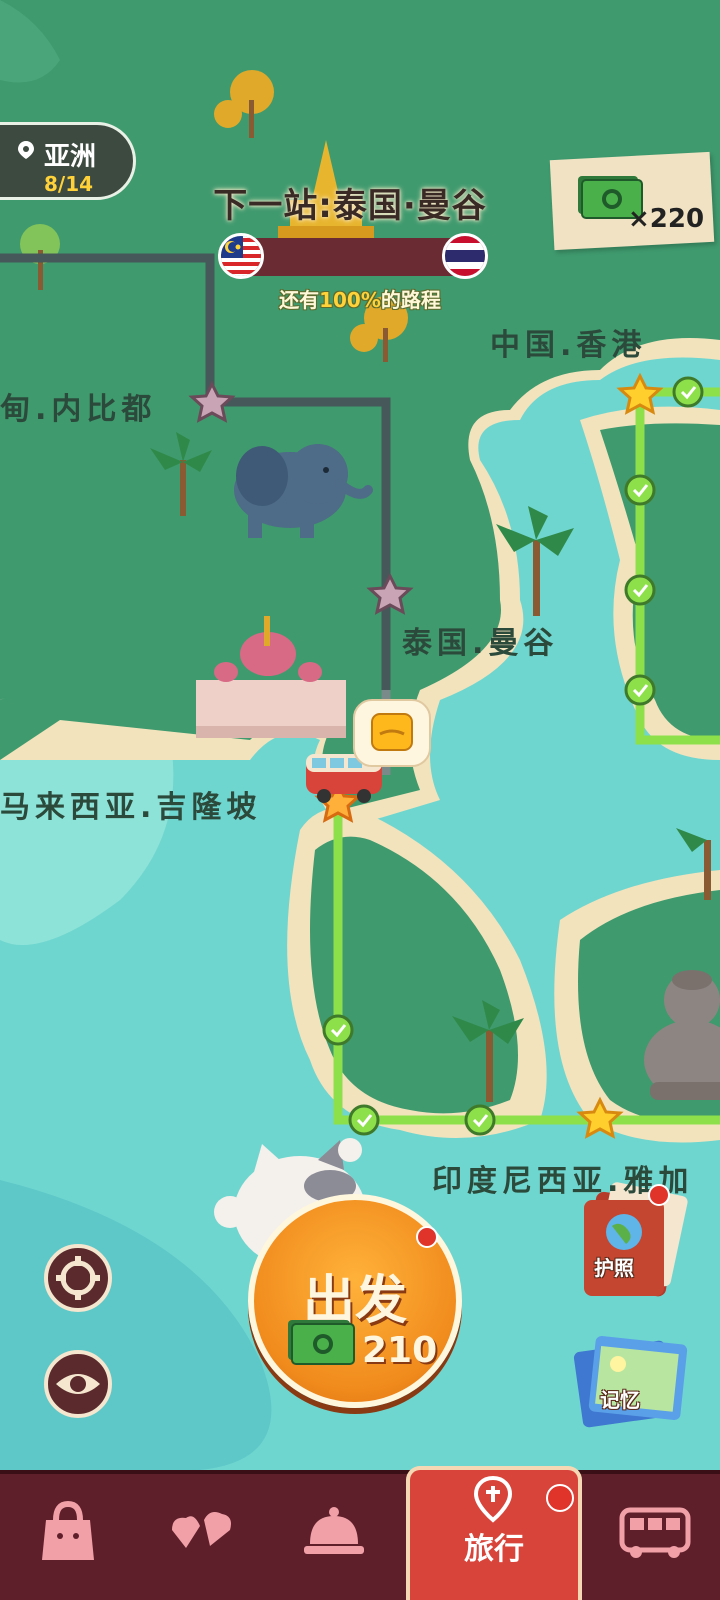 The height and width of the screenshot is (1600, 720). I want to click on tab-travel-label: 旅行, so click(494, 1549).